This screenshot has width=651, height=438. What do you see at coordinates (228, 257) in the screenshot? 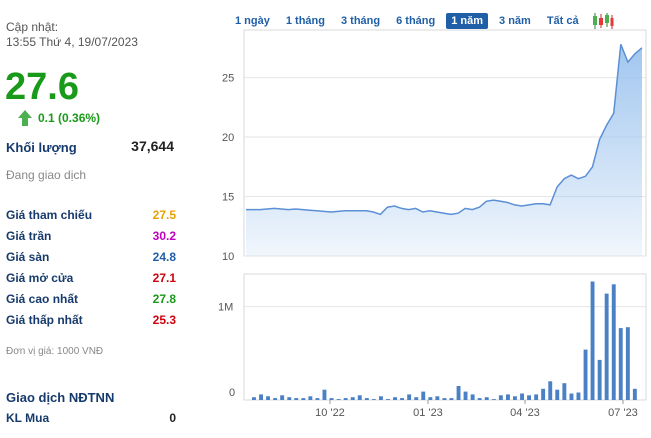
I see `price-tick-label: 10` at bounding box center [228, 257].